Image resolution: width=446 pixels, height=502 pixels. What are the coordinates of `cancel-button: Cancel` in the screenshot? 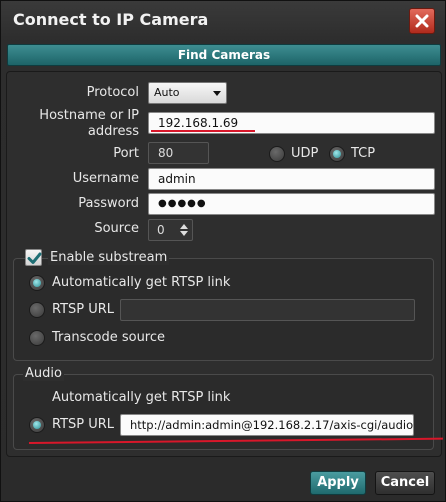 It's located at (405, 483).